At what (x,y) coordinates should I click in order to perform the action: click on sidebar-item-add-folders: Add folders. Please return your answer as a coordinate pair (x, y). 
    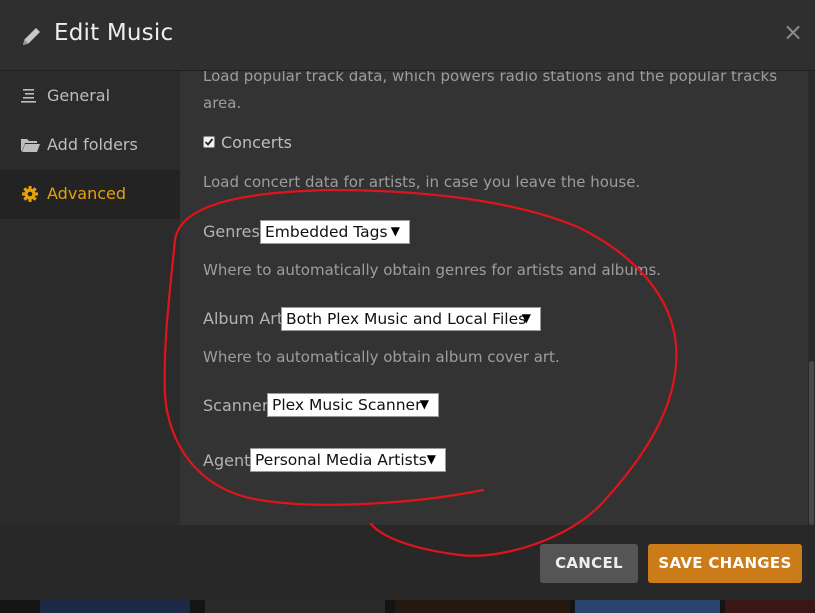
    Looking at the image, I should click on (90, 145).